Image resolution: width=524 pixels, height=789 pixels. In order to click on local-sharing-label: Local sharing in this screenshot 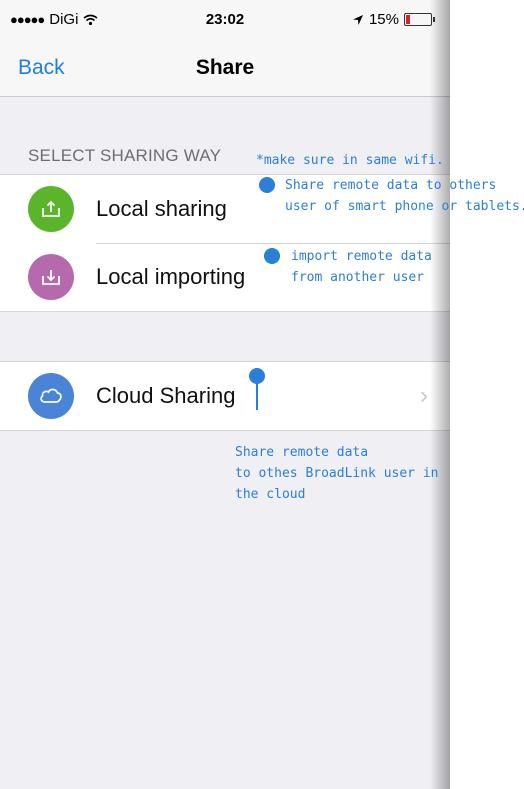, I will do `click(161, 208)`.